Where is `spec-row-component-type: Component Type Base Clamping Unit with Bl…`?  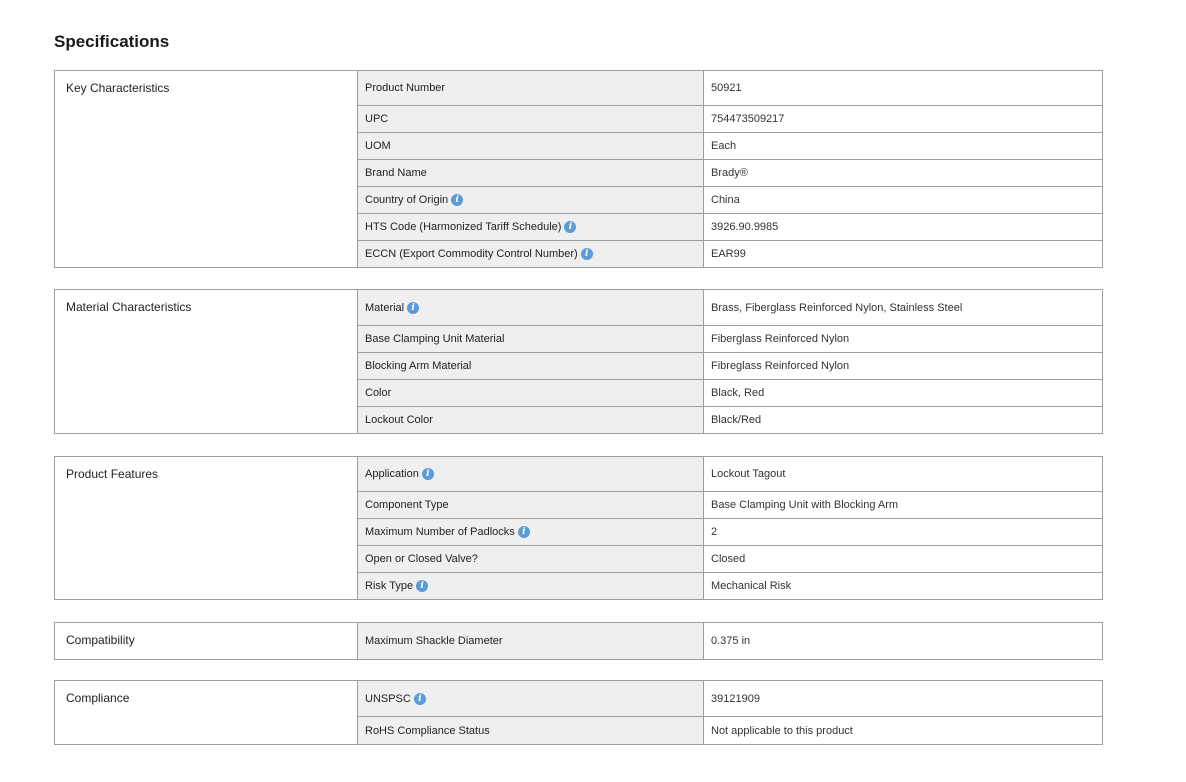 spec-row-component-type: Component Type Base Clamping Unit with Bl… is located at coordinates (730, 505).